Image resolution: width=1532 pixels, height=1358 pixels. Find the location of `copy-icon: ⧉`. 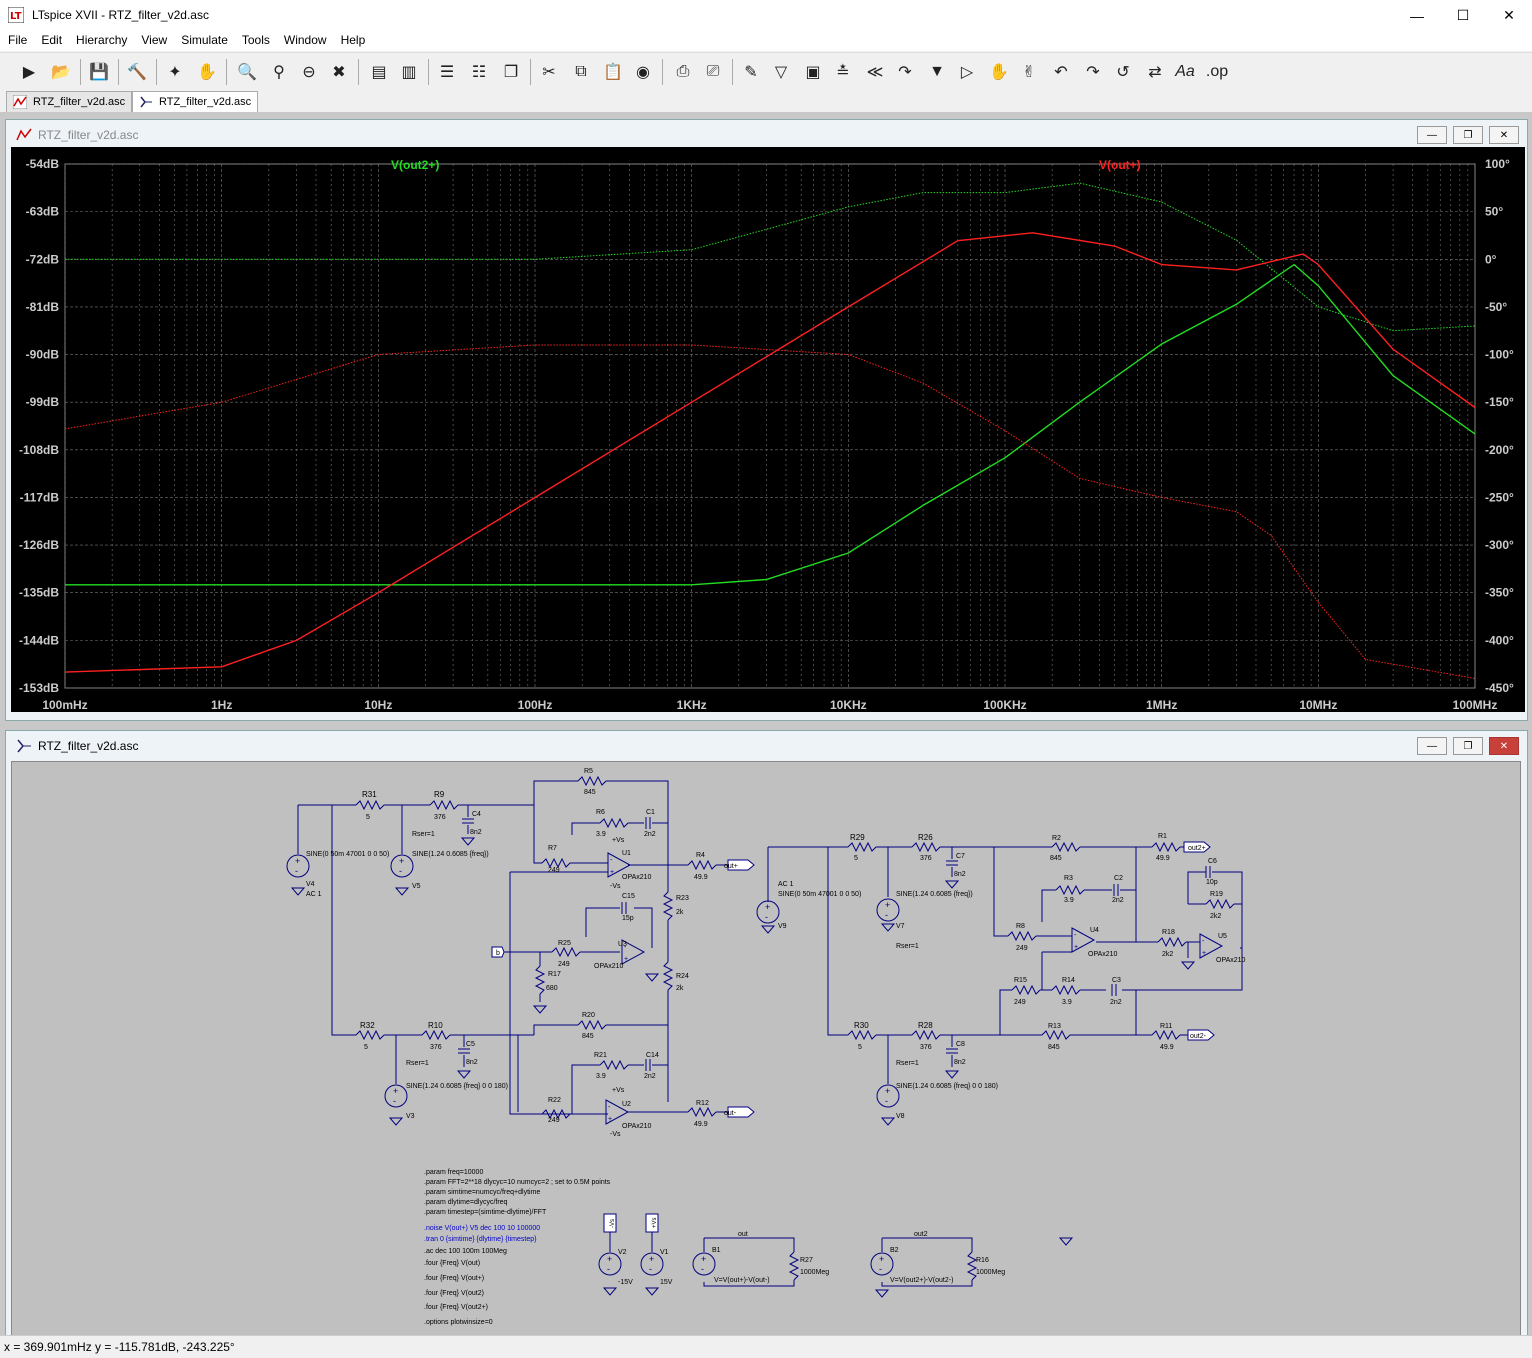

copy-icon: ⧉ is located at coordinates (581, 72).